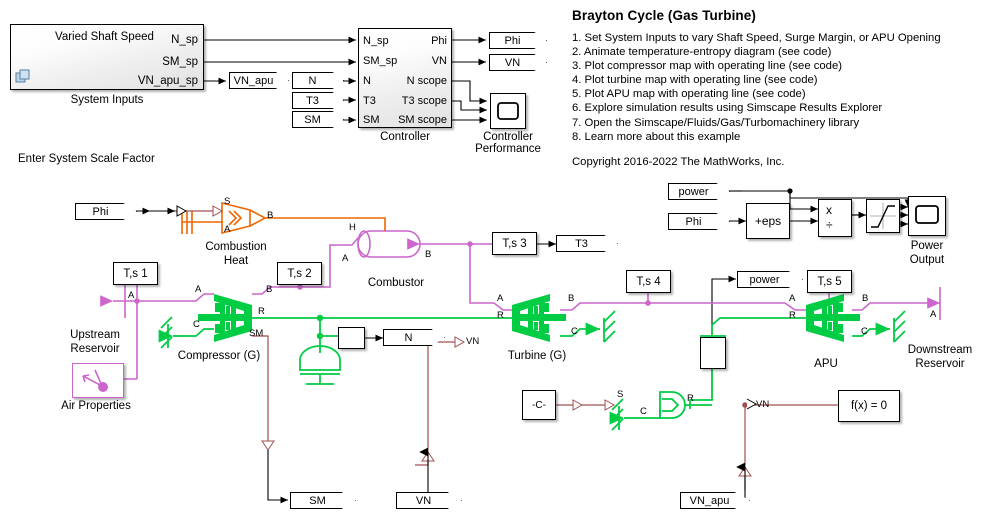  Describe the element at coordinates (571, 298) in the screenshot. I see `port-label-turbine-b: B` at that location.